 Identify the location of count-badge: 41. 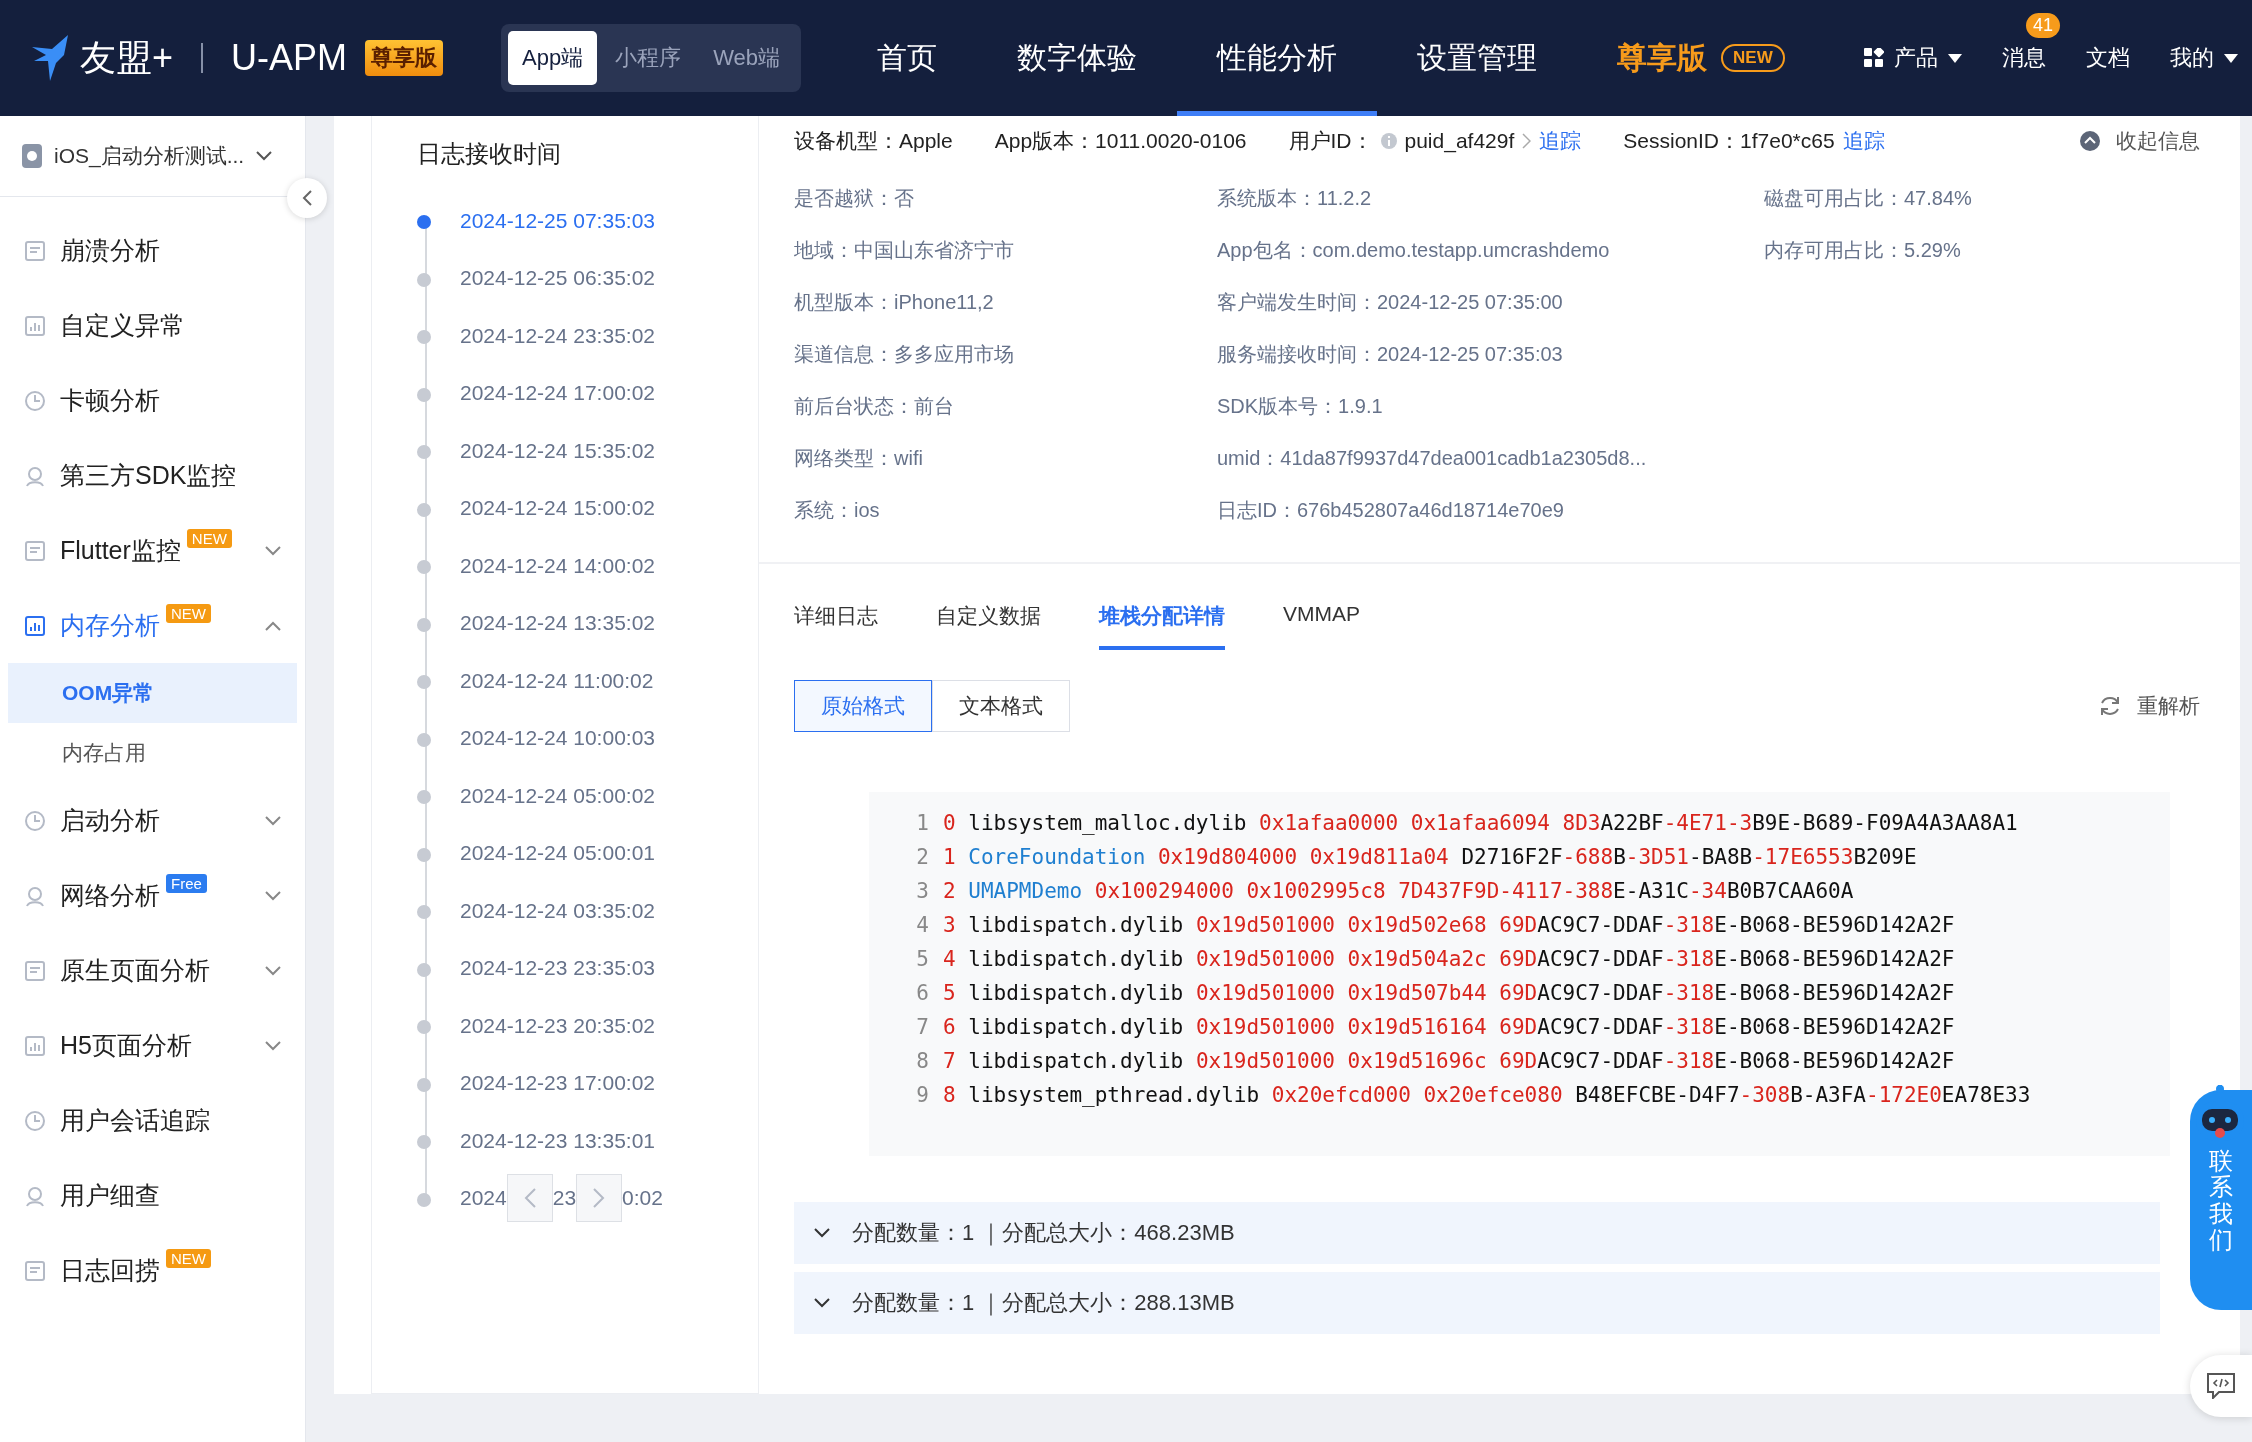
(2042, 25).